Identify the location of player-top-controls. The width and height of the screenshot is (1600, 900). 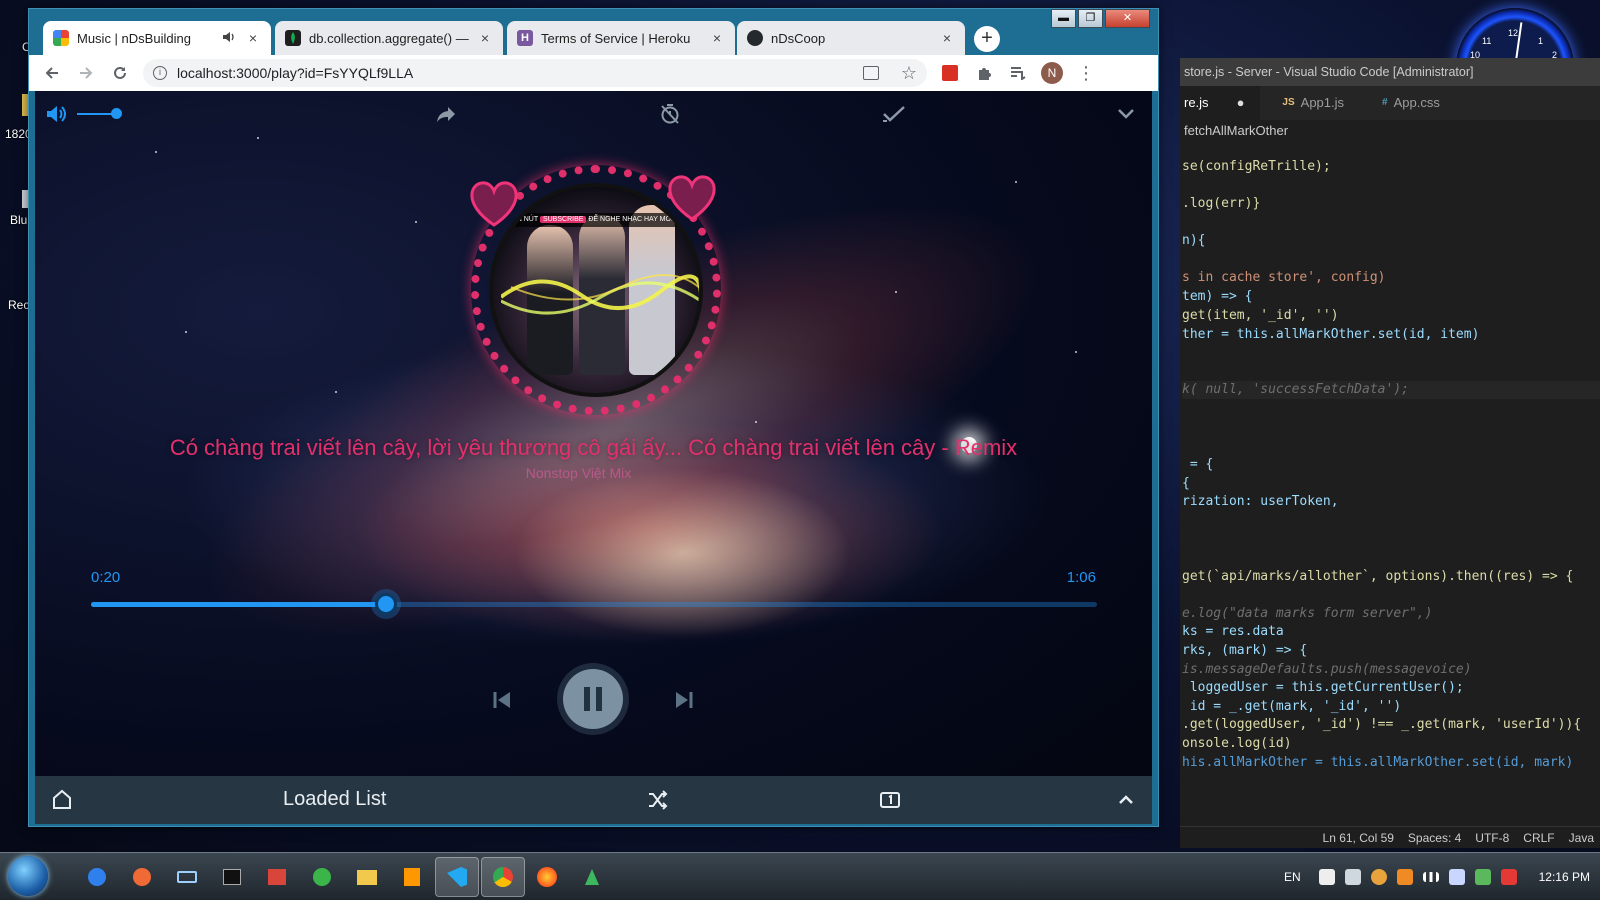
(593, 113).